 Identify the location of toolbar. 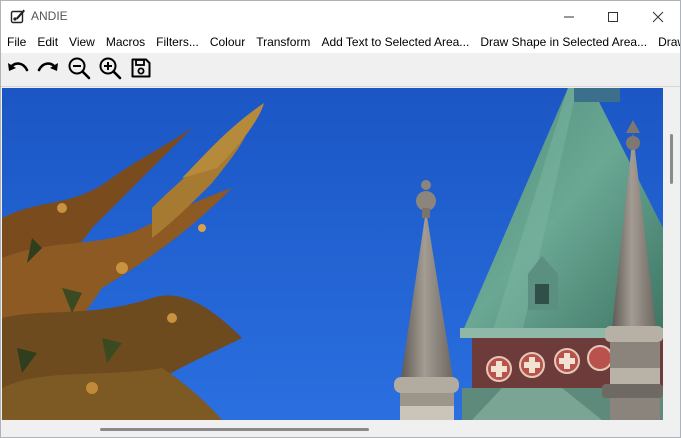
(340, 70).